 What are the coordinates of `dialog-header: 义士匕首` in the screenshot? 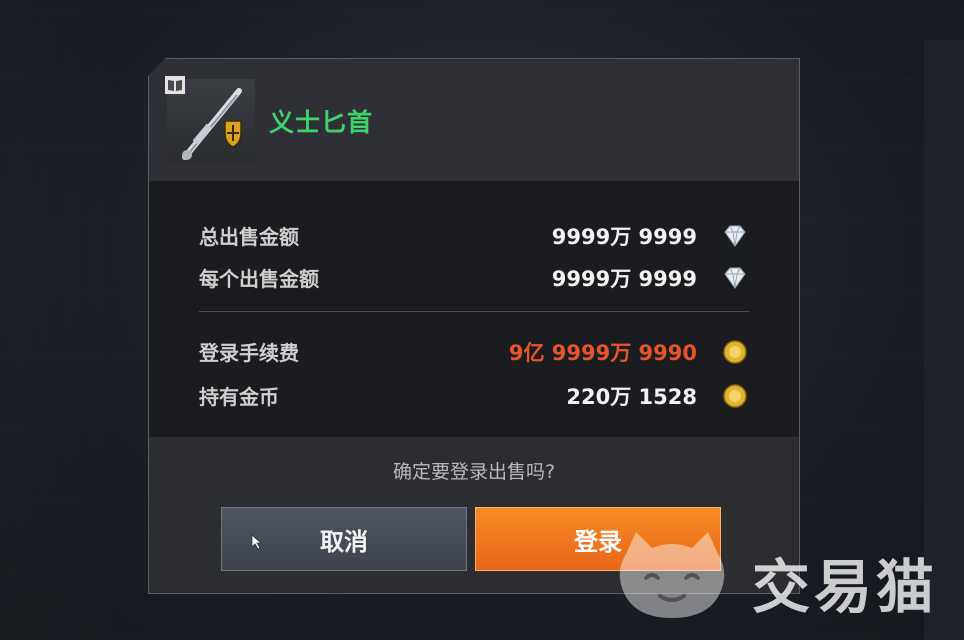 It's located at (474, 120).